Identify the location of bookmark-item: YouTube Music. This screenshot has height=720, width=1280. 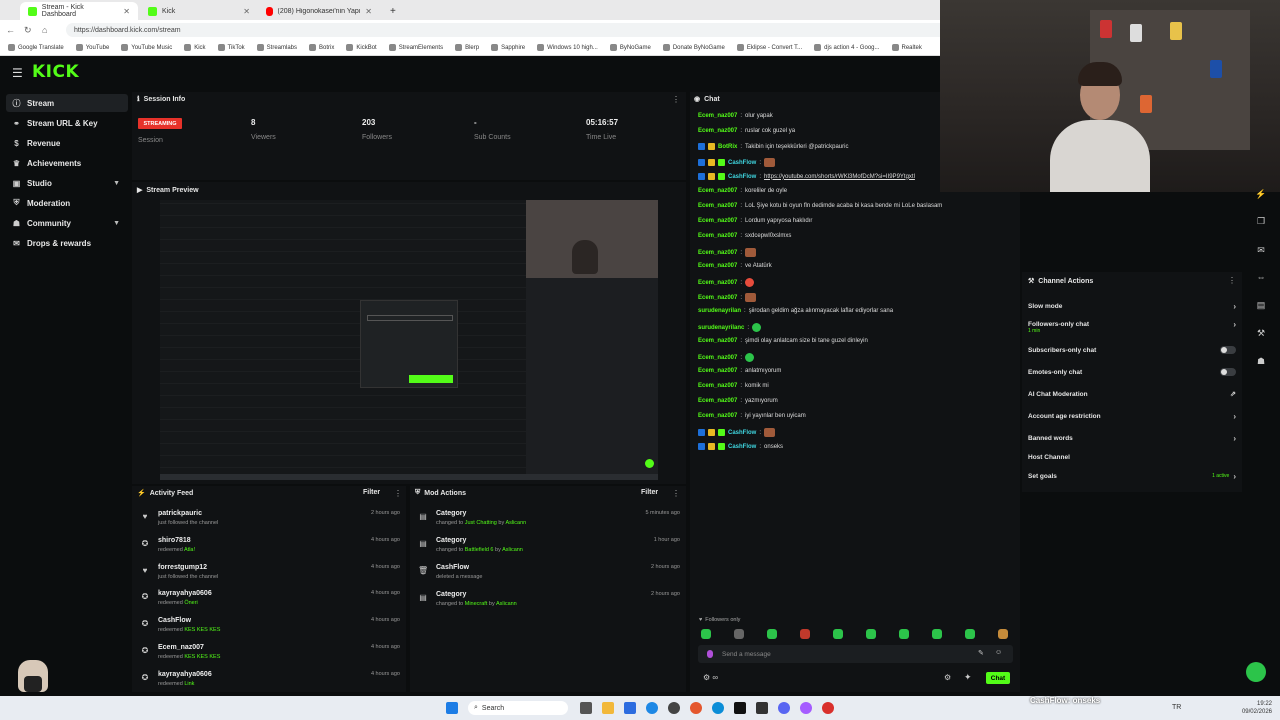
(146, 47).